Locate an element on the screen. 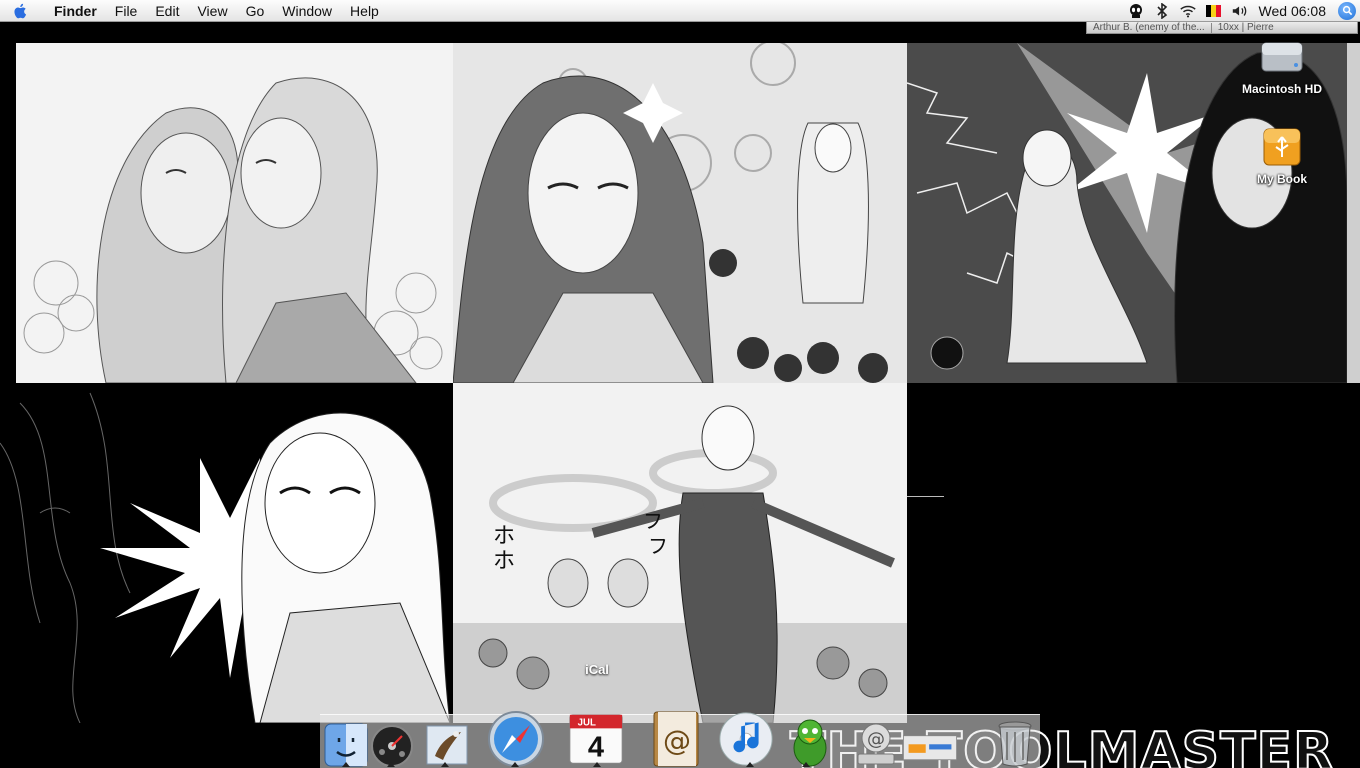 The width and height of the screenshot is (1360, 768). itunes-icon is located at coordinates (746, 739).